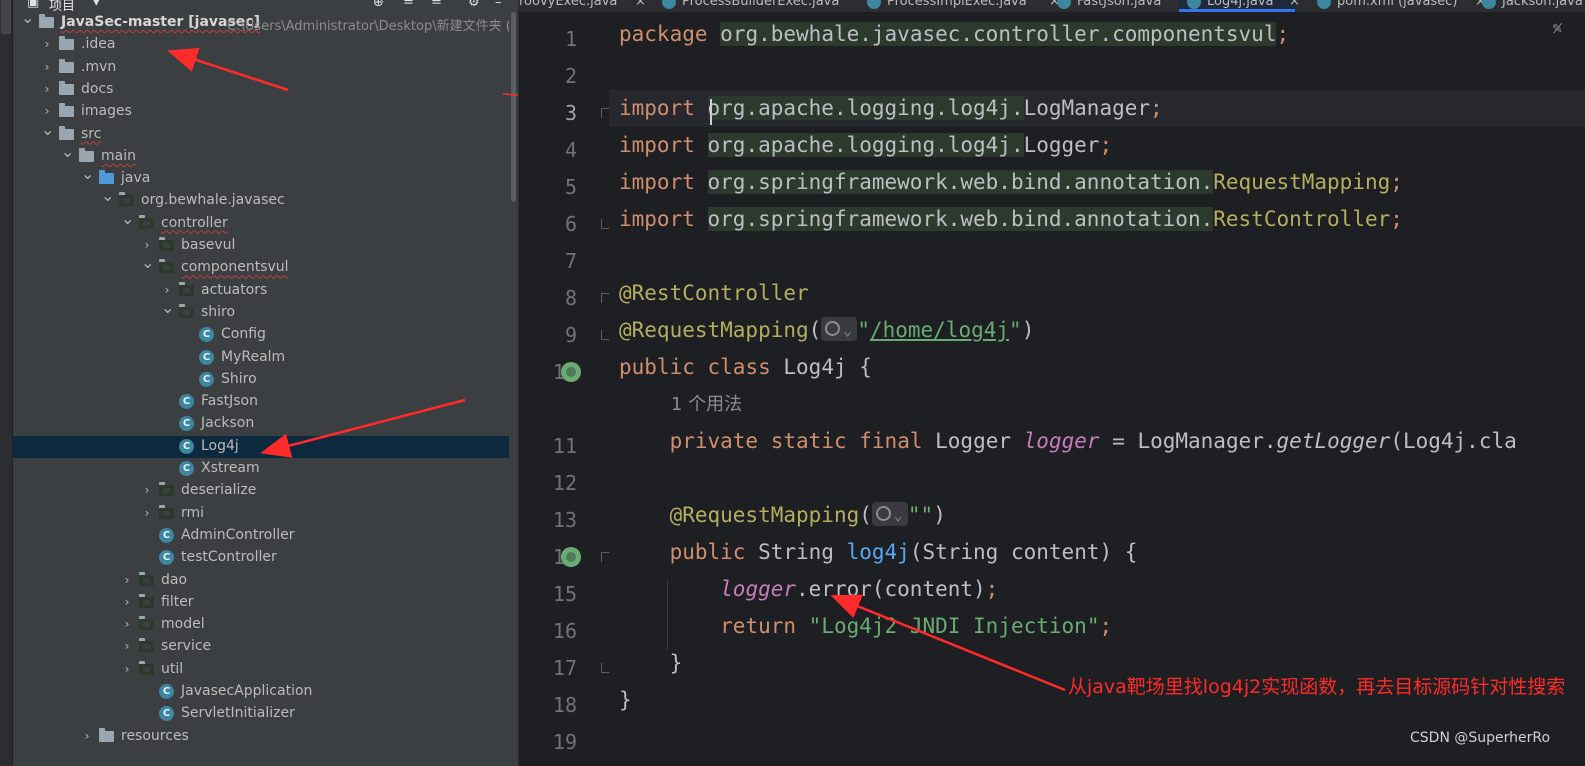 The image size is (1585, 766). What do you see at coordinates (261, 291) in the screenshot?
I see `tree-row: › actuators` at bounding box center [261, 291].